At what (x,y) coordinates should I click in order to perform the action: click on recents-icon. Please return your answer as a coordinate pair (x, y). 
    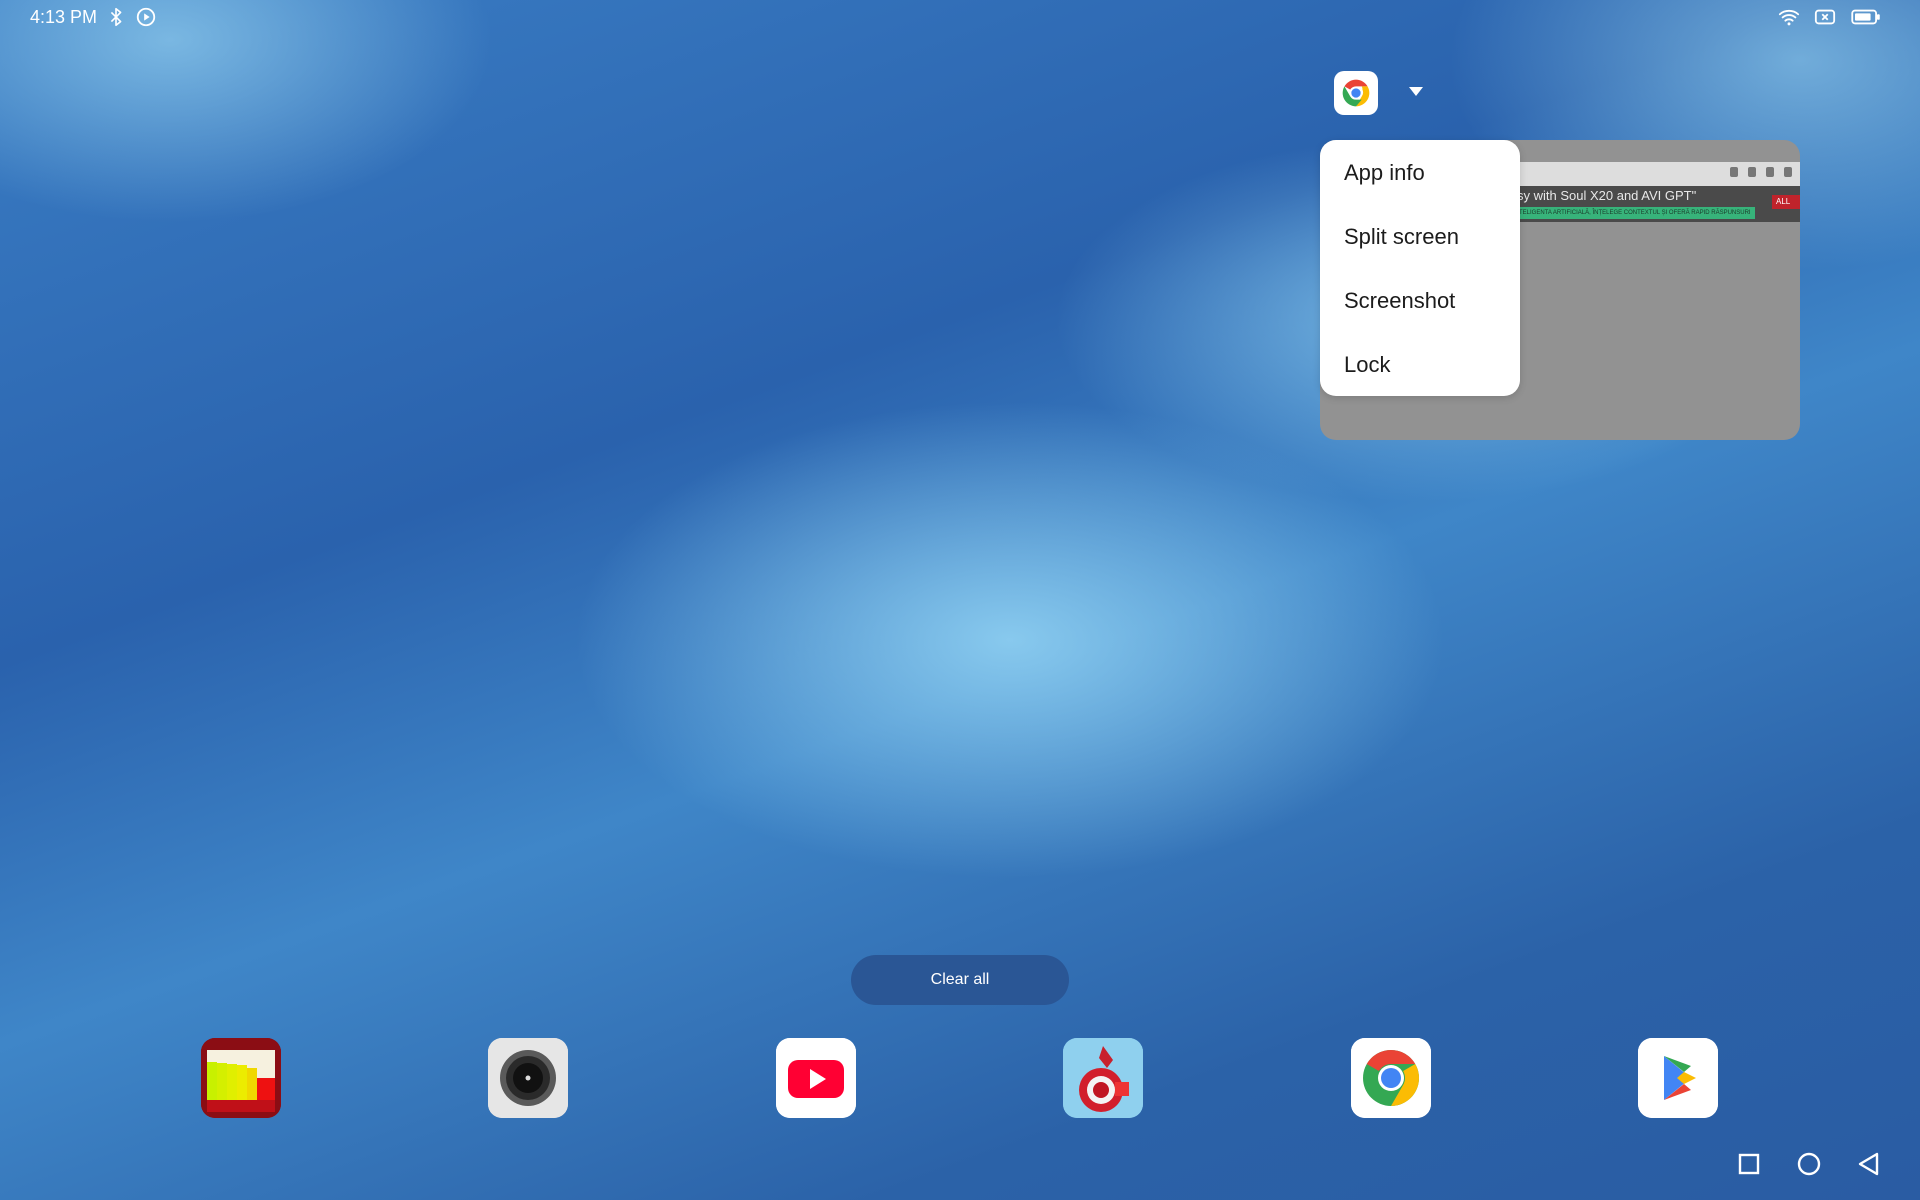
    Looking at the image, I should click on (1749, 1164).